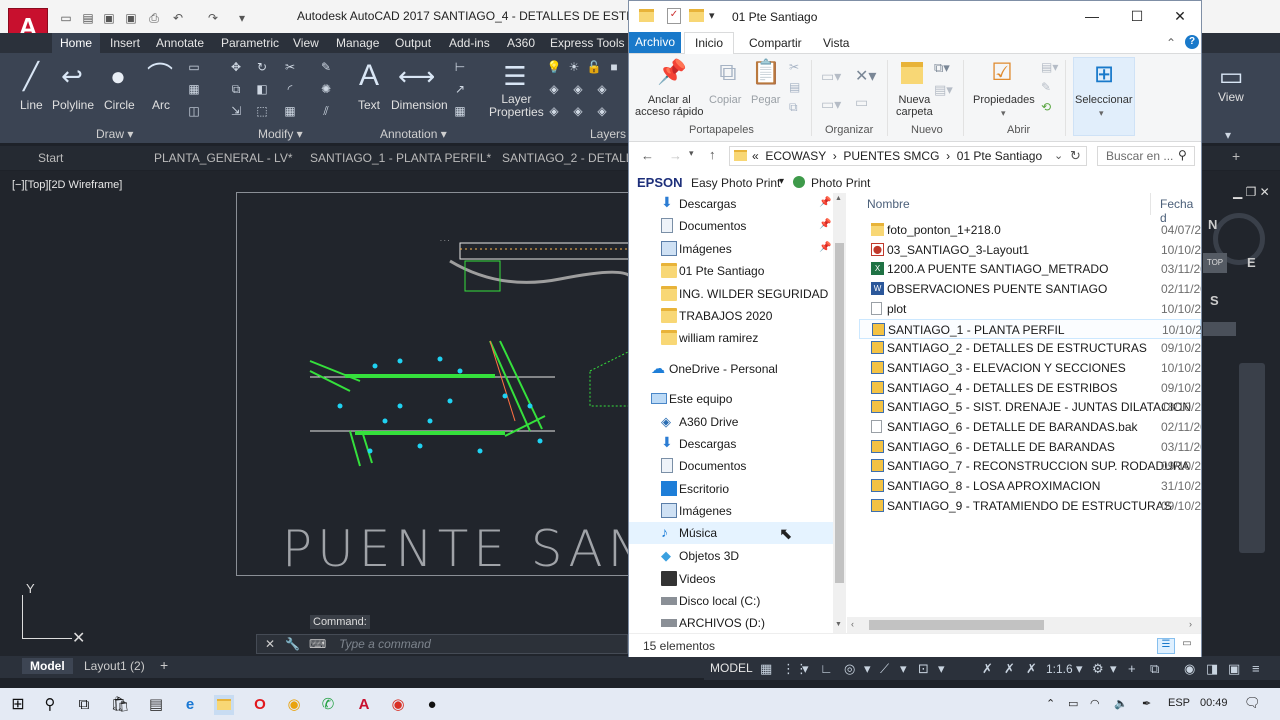  Describe the element at coordinates (262, 89) in the screenshot. I see `mirror-icon: ◧` at that location.